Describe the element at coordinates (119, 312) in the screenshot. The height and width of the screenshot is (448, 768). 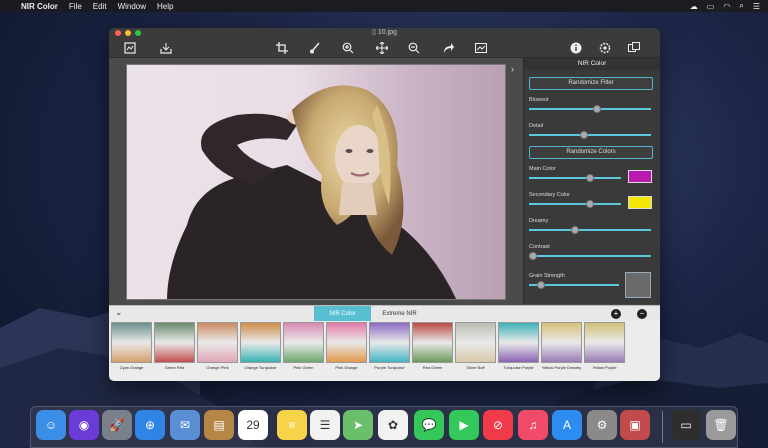
I see `expand-presets-icon: ⌄` at that location.